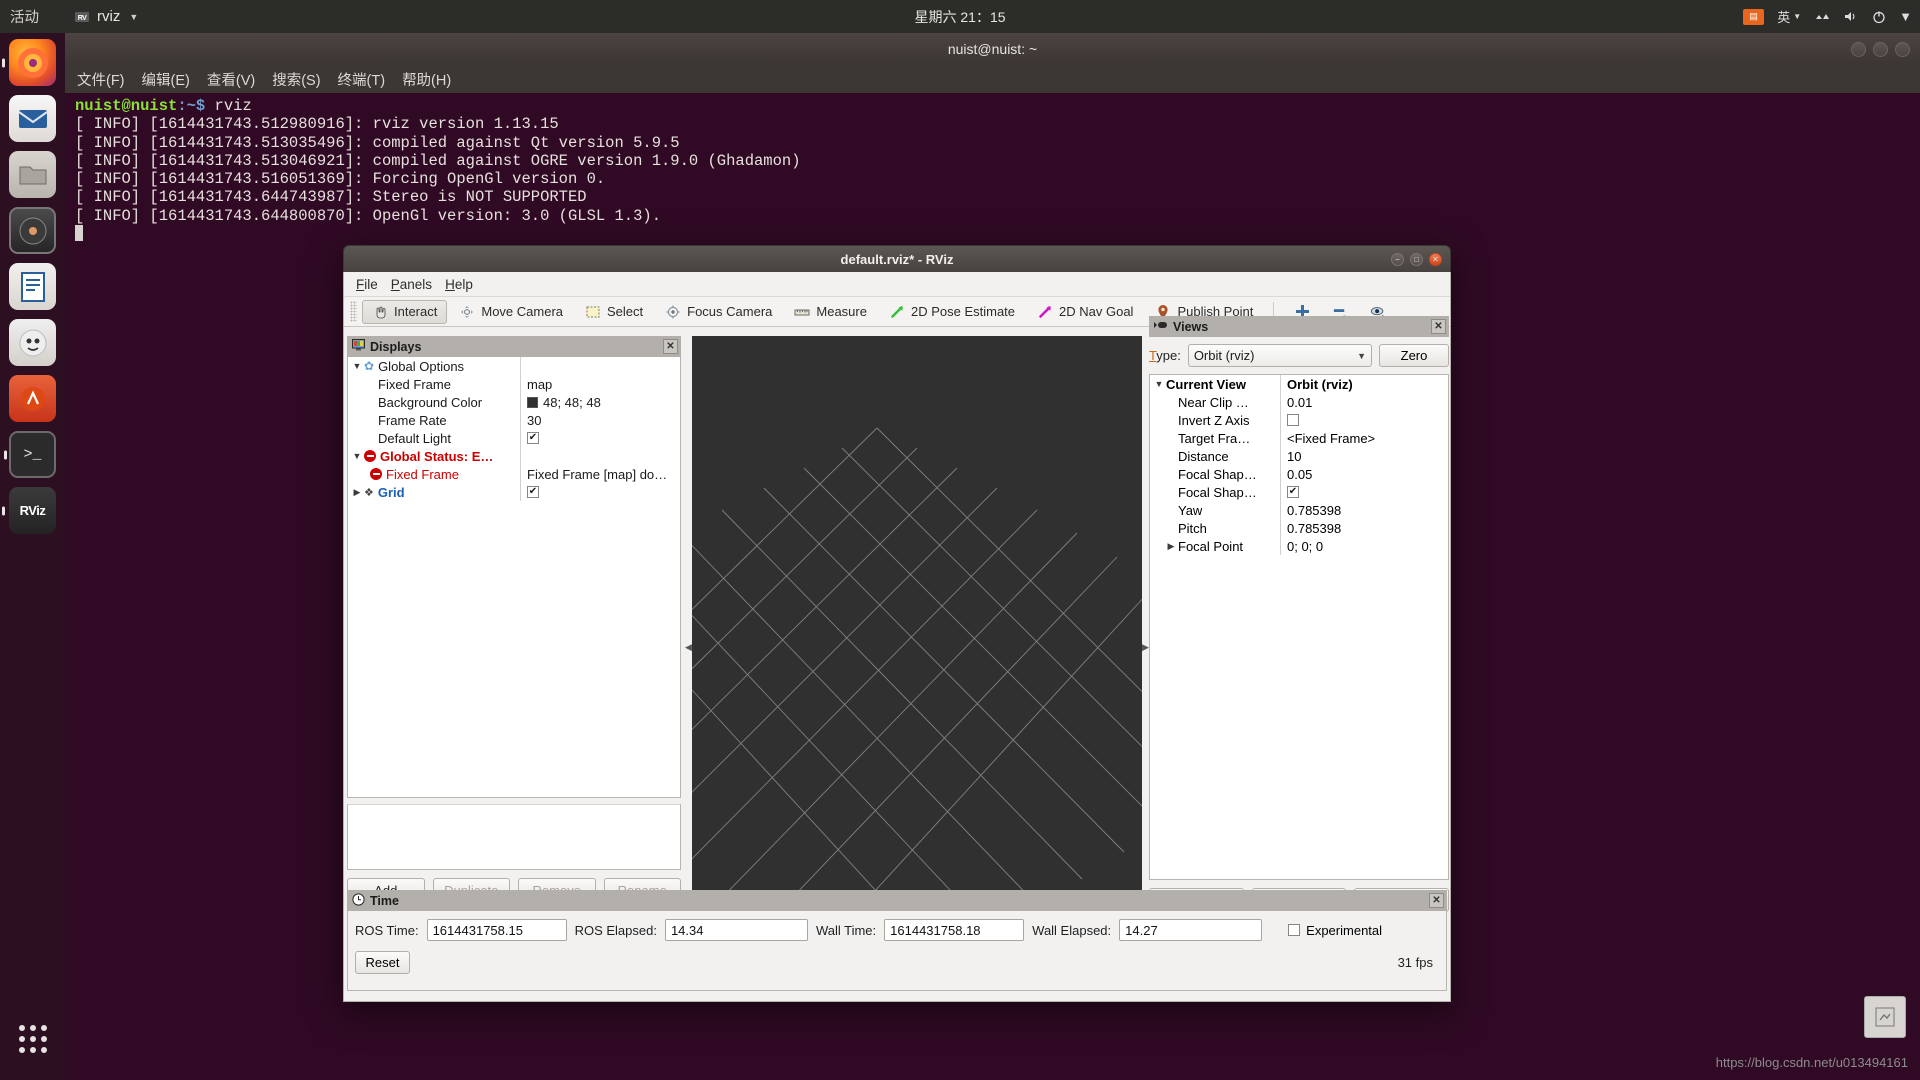 The height and width of the screenshot is (1080, 1920). What do you see at coordinates (496, 930) in the screenshot?
I see `ros-time-input: 1614431758.15` at bounding box center [496, 930].